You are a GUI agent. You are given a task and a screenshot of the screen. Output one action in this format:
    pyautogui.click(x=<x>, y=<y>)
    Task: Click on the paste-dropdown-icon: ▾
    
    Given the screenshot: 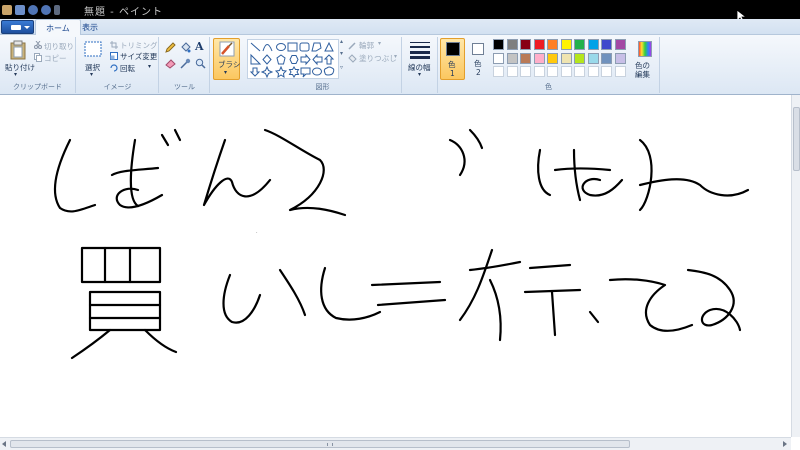 What is the action you would take?
    pyautogui.click(x=15, y=74)
    